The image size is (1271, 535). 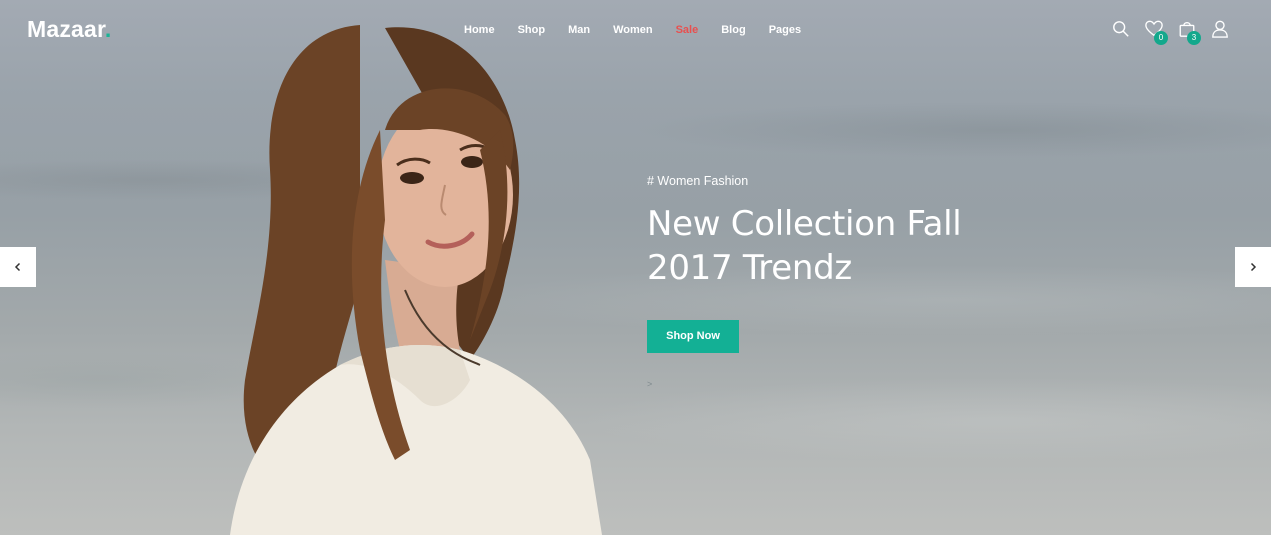 What do you see at coordinates (693, 336) in the screenshot?
I see `shop-now-button: Shop Now` at bounding box center [693, 336].